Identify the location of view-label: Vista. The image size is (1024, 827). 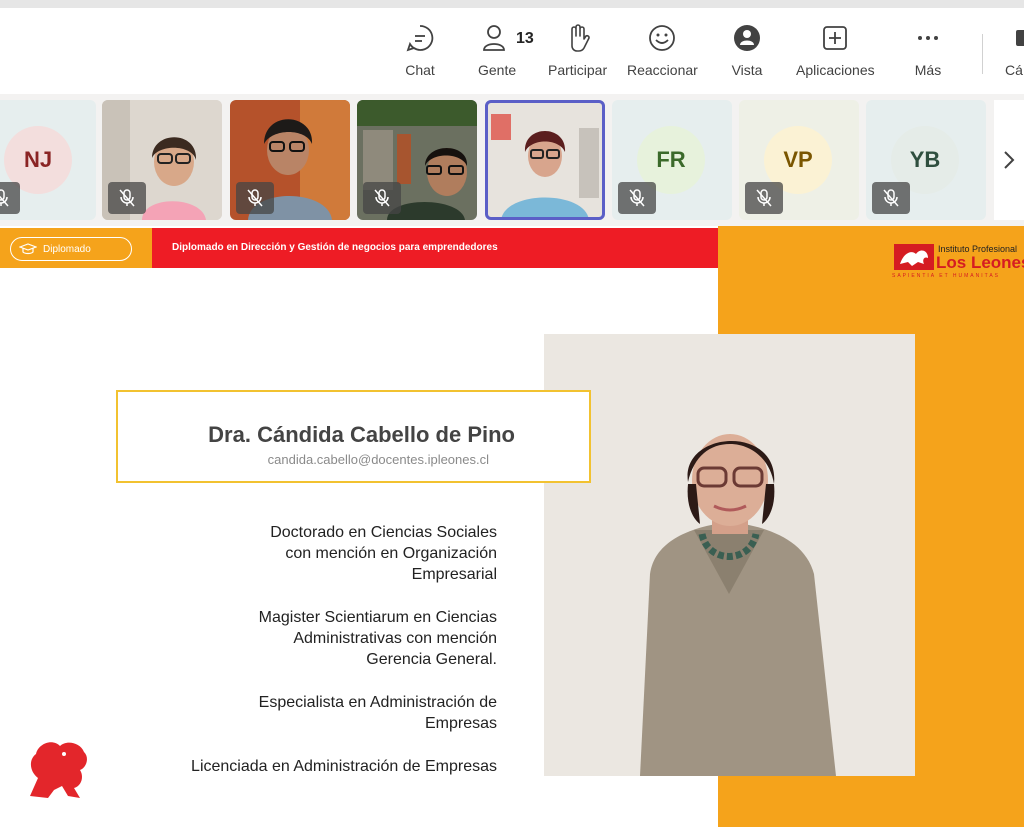
(747, 70).